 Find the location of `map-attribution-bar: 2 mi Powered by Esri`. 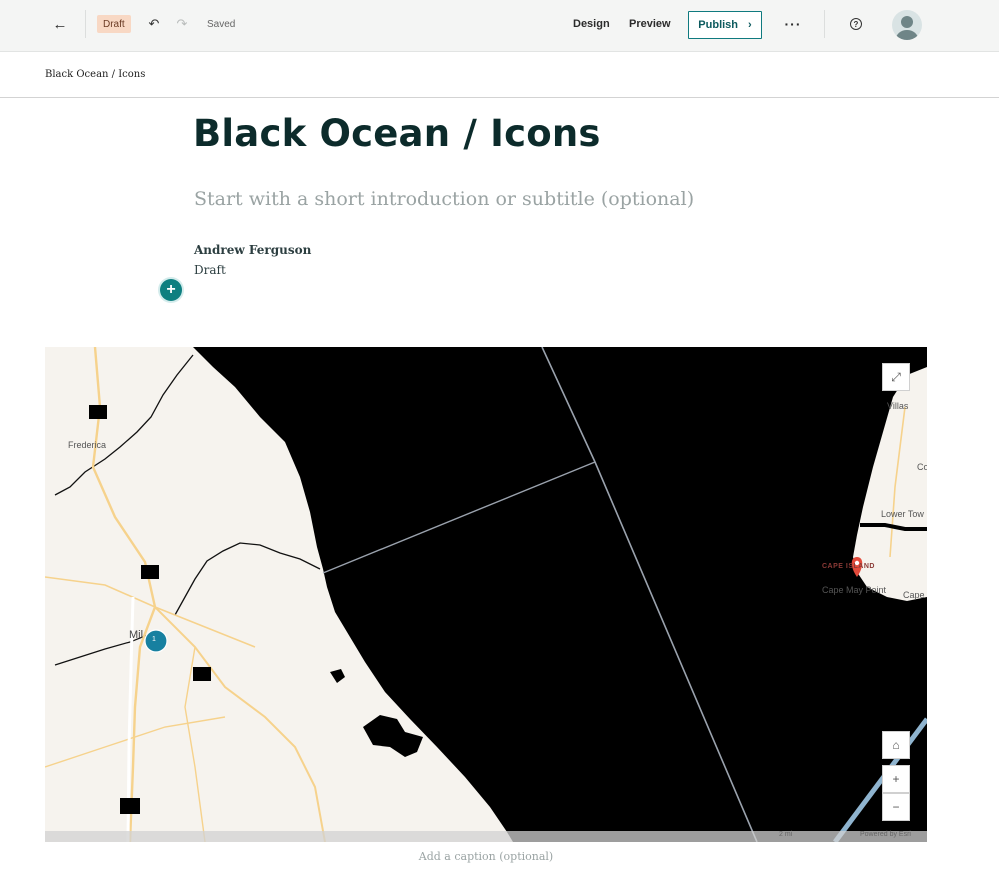

map-attribution-bar: 2 mi Powered by Esri is located at coordinates (486, 836).